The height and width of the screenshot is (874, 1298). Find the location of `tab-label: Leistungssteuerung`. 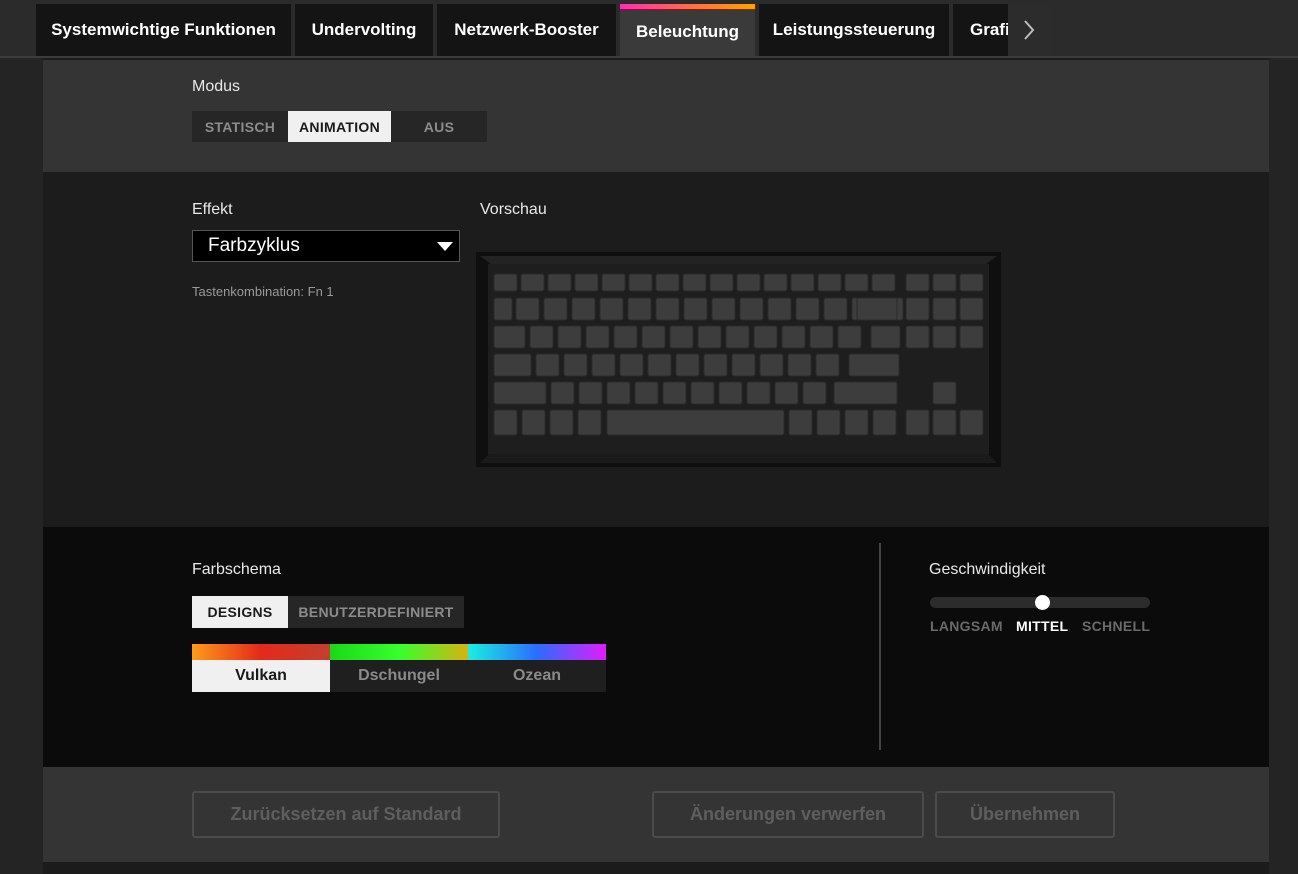

tab-label: Leistungssteuerung is located at coordinates (854, 29).